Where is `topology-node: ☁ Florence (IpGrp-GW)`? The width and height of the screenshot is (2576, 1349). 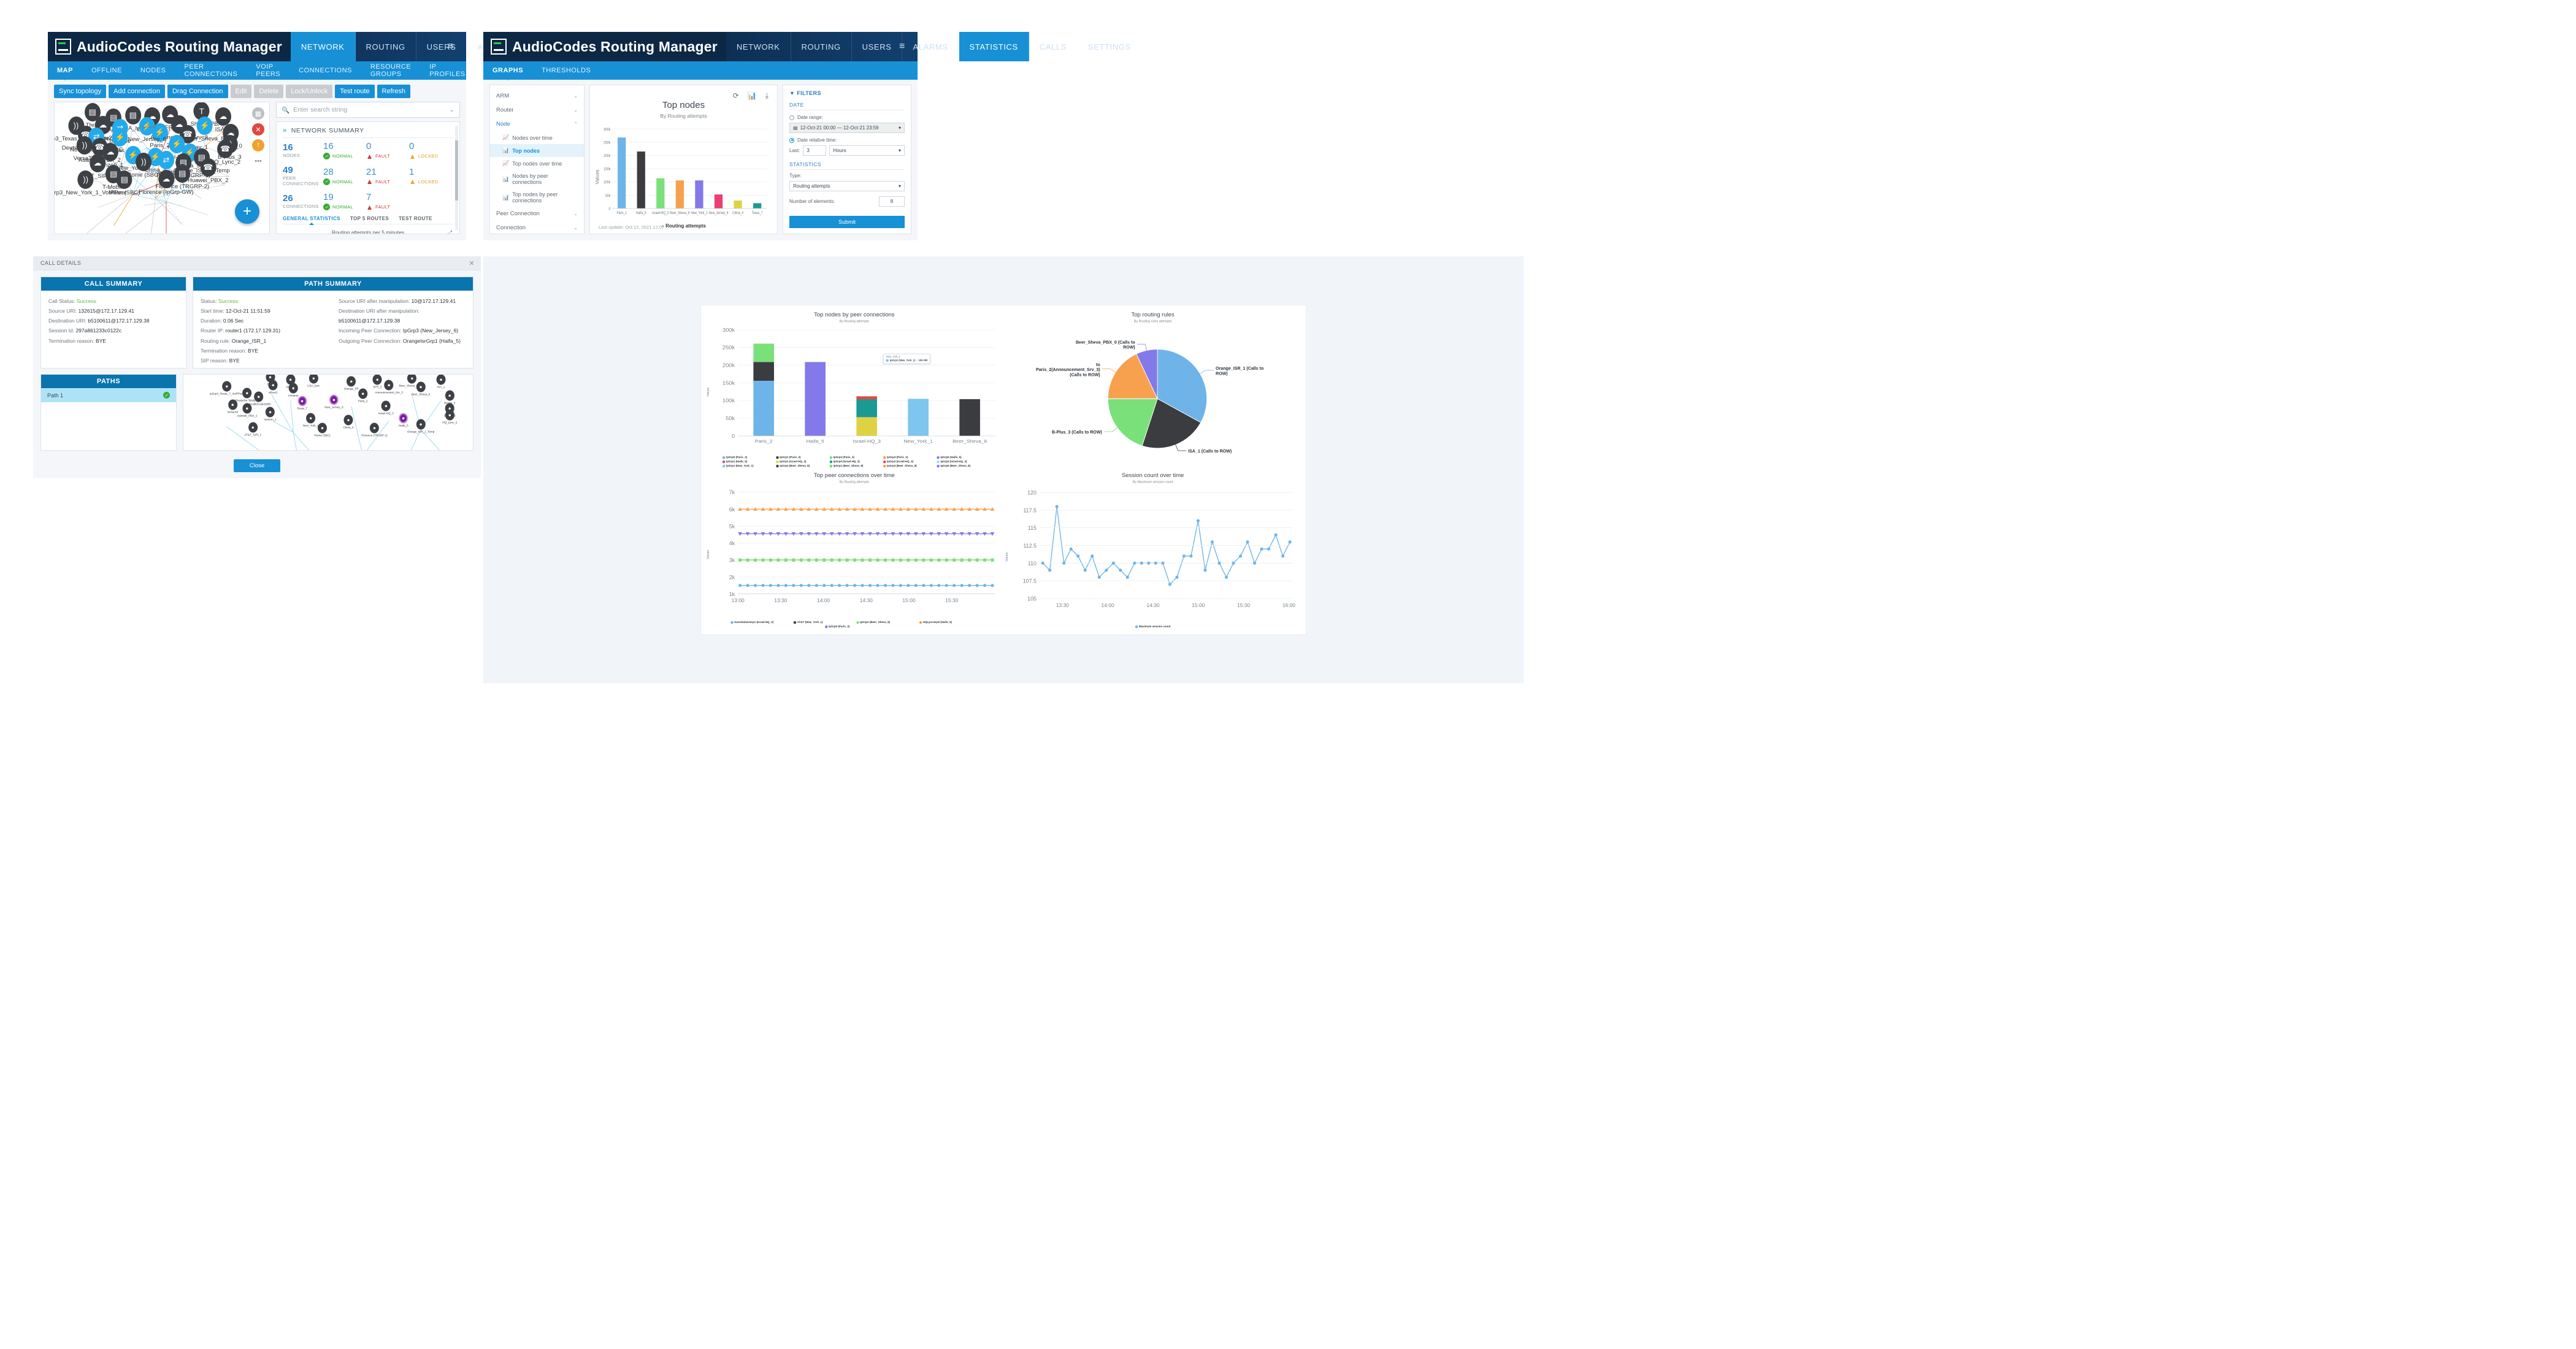 topology-node: ☁ Florence (IpGrp-GW) is located at coordinates (166, 182).